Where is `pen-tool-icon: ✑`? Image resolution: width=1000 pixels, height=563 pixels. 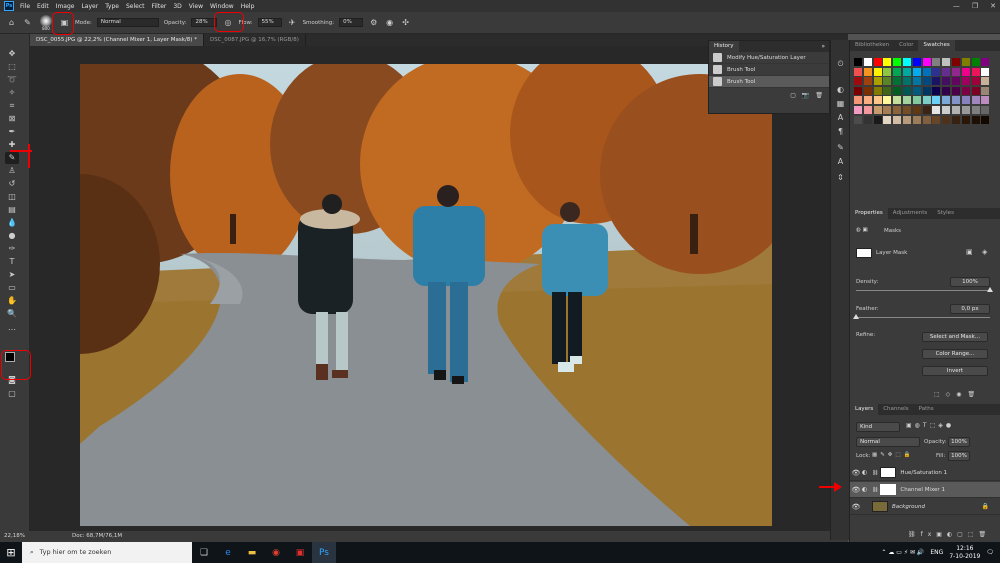
pen-tool-icon: ✑ is located at coordinates (12, 249).